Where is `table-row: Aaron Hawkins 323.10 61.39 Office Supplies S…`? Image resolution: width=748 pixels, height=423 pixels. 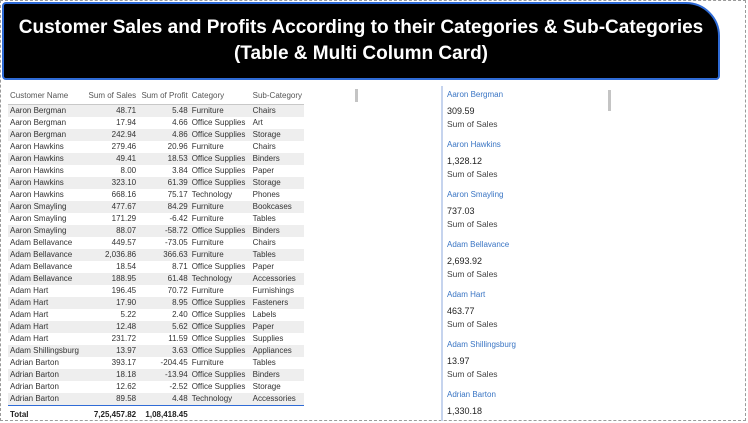
table-row: Aaron Hawkins 323.10 61.39 Office Supplies S… is located at coordinates (156, 183).